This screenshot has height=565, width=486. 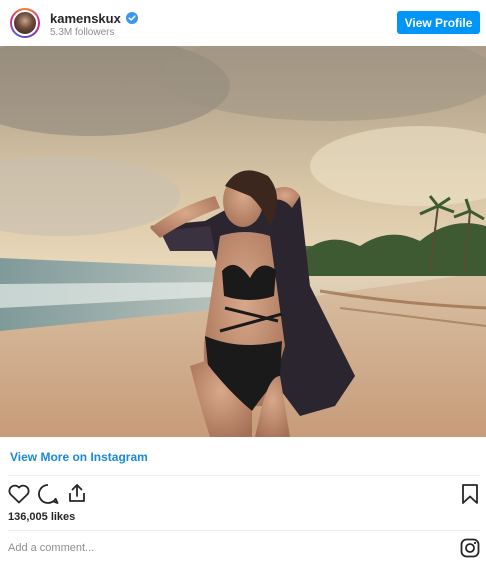 I want to click on avatar, so click(x=25, y=23).